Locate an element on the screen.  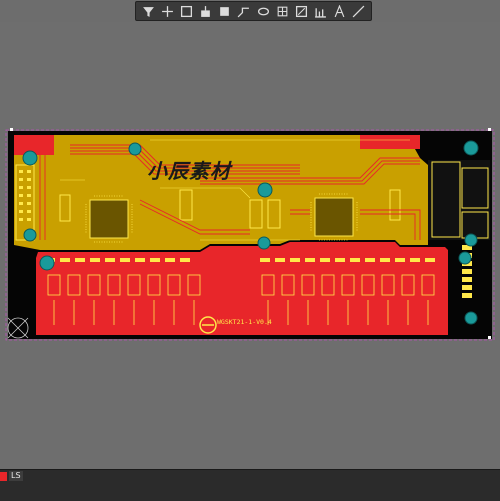
grid-icon is located at coordinates (282, 11).